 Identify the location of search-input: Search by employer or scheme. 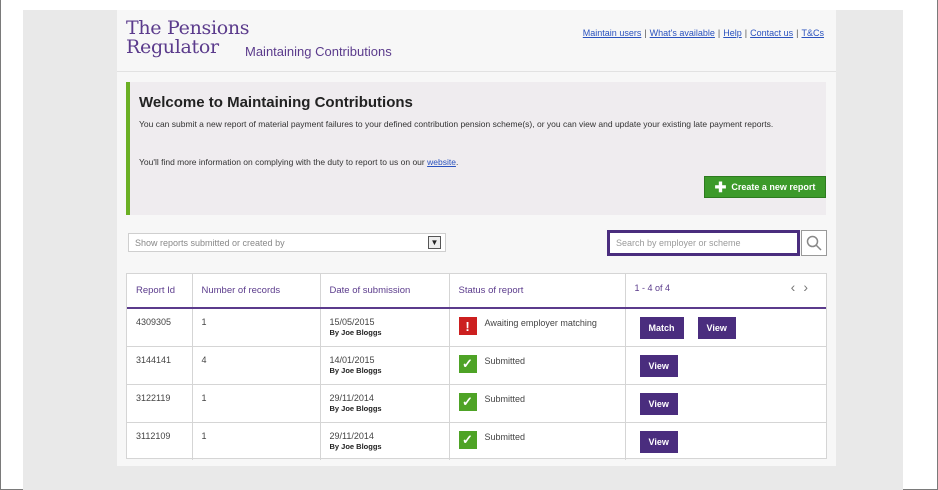
(703, 243).